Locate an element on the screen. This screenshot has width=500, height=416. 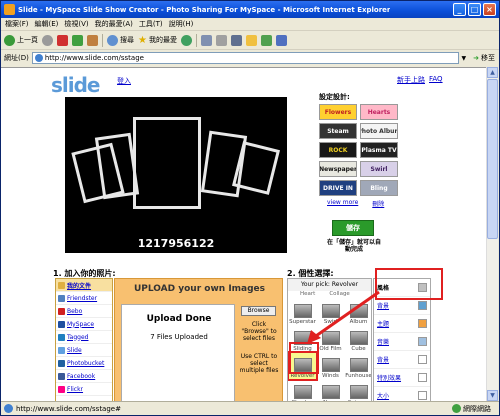
source-label: Photobucket is located at coordinates (86, 363).